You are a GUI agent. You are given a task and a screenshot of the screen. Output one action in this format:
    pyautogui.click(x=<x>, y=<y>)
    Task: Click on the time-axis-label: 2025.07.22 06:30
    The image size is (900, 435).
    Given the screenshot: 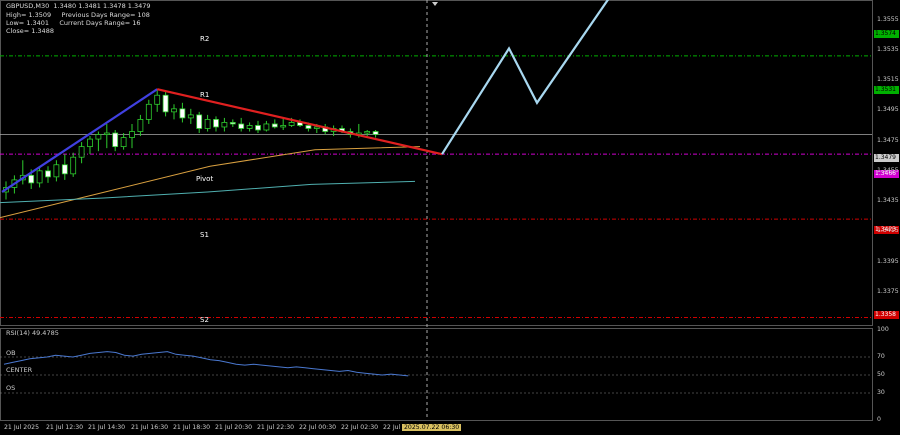 What is the action you would take?
    pyautogui.click(x=432, y=427)
    